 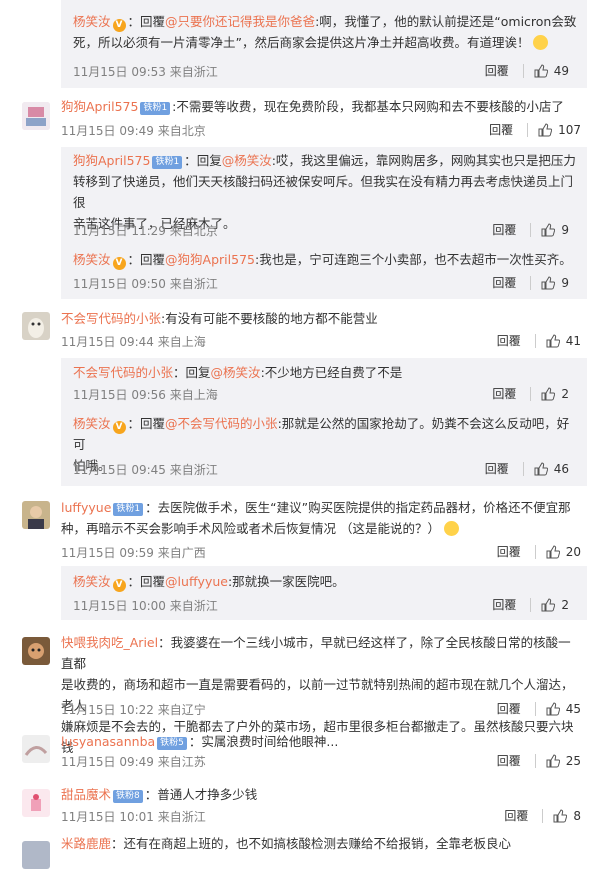 I want to click on reply-body-2: 死，所以必须有一片清零净土”，然后商家会提供这片净土并超高收费。有道理诶！, so click(x=301, y=42).